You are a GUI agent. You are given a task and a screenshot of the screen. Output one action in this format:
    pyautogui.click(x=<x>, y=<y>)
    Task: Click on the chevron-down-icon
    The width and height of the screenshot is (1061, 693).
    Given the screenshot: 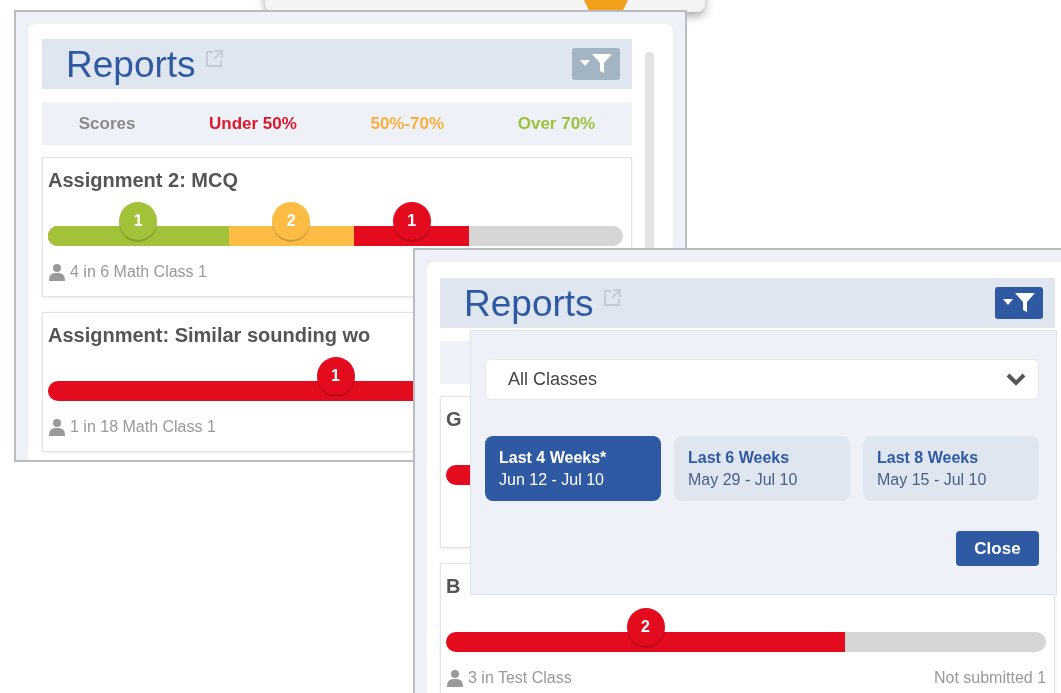 What is the action you would take?
    pyautogui.click(x=1016, y=379)
    